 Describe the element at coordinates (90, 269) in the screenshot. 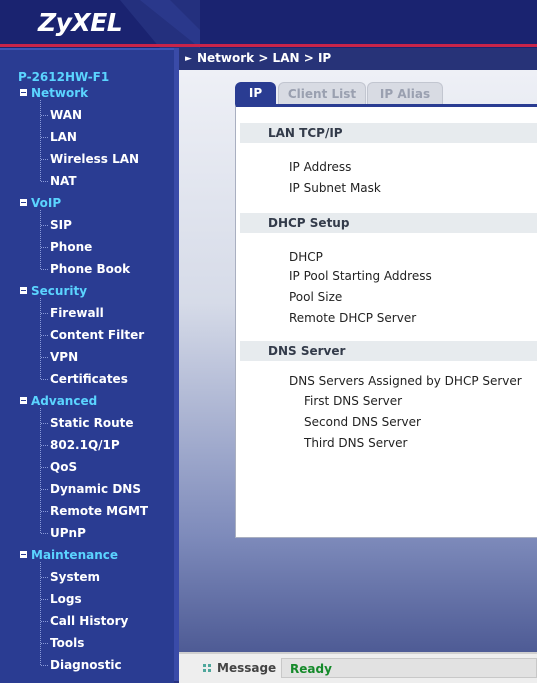

I see `nav-item-phone-book: Phone Book` at that location.